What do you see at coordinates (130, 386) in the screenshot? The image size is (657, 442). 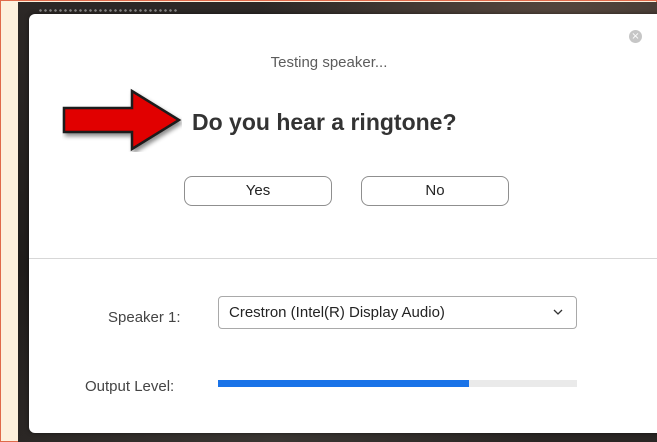 I see `output-level-label: Output Level:` at bounding box center [130, 386].